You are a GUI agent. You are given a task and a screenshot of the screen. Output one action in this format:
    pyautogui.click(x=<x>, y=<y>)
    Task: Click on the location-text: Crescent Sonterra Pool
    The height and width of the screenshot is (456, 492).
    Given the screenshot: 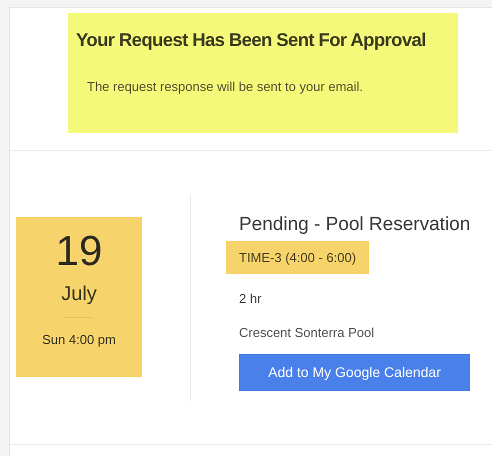 What is the action you would take?
    pyautogui.click(x=306, y=333)
    